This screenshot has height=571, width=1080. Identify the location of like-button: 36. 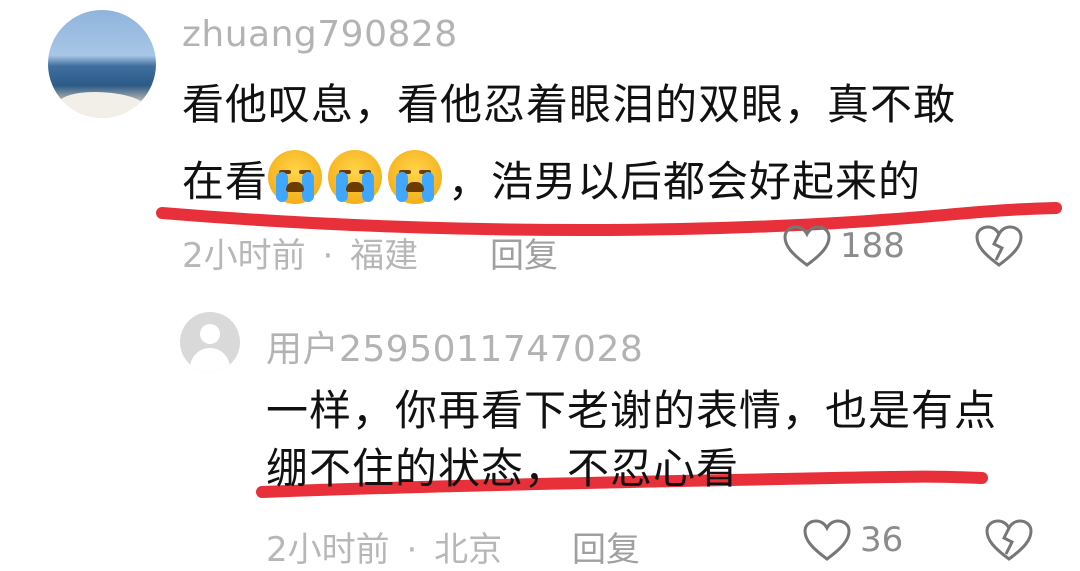
(852, 540).